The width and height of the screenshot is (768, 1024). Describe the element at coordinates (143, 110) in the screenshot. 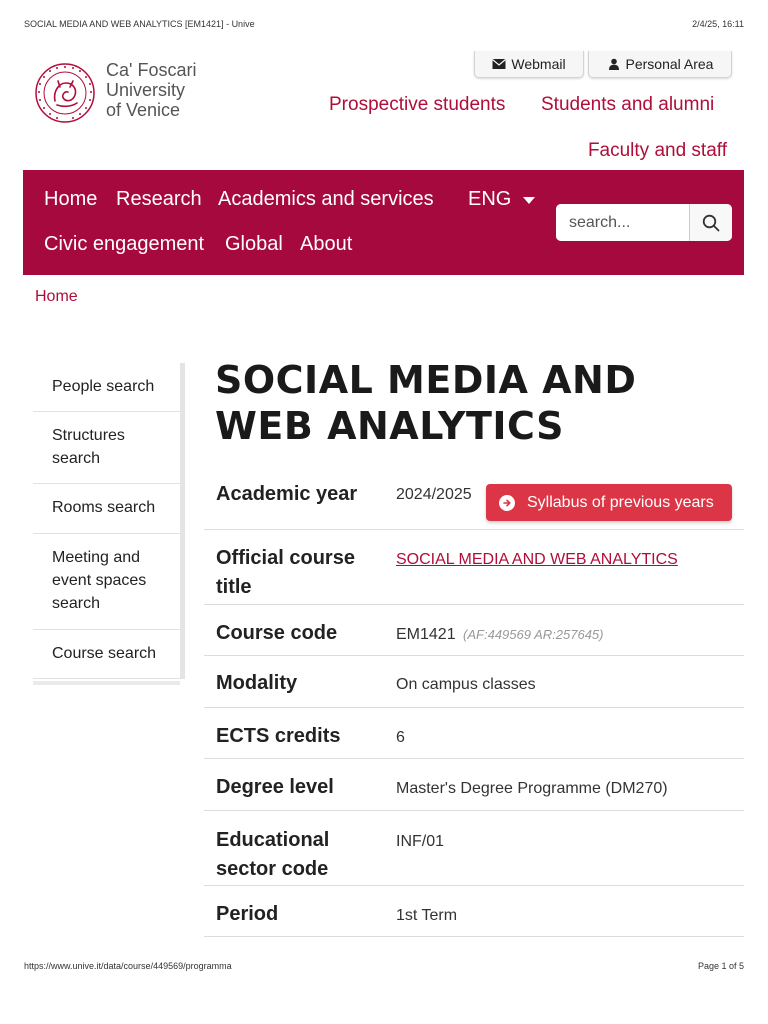

I see `university-name-line3: of Venice` at that location.